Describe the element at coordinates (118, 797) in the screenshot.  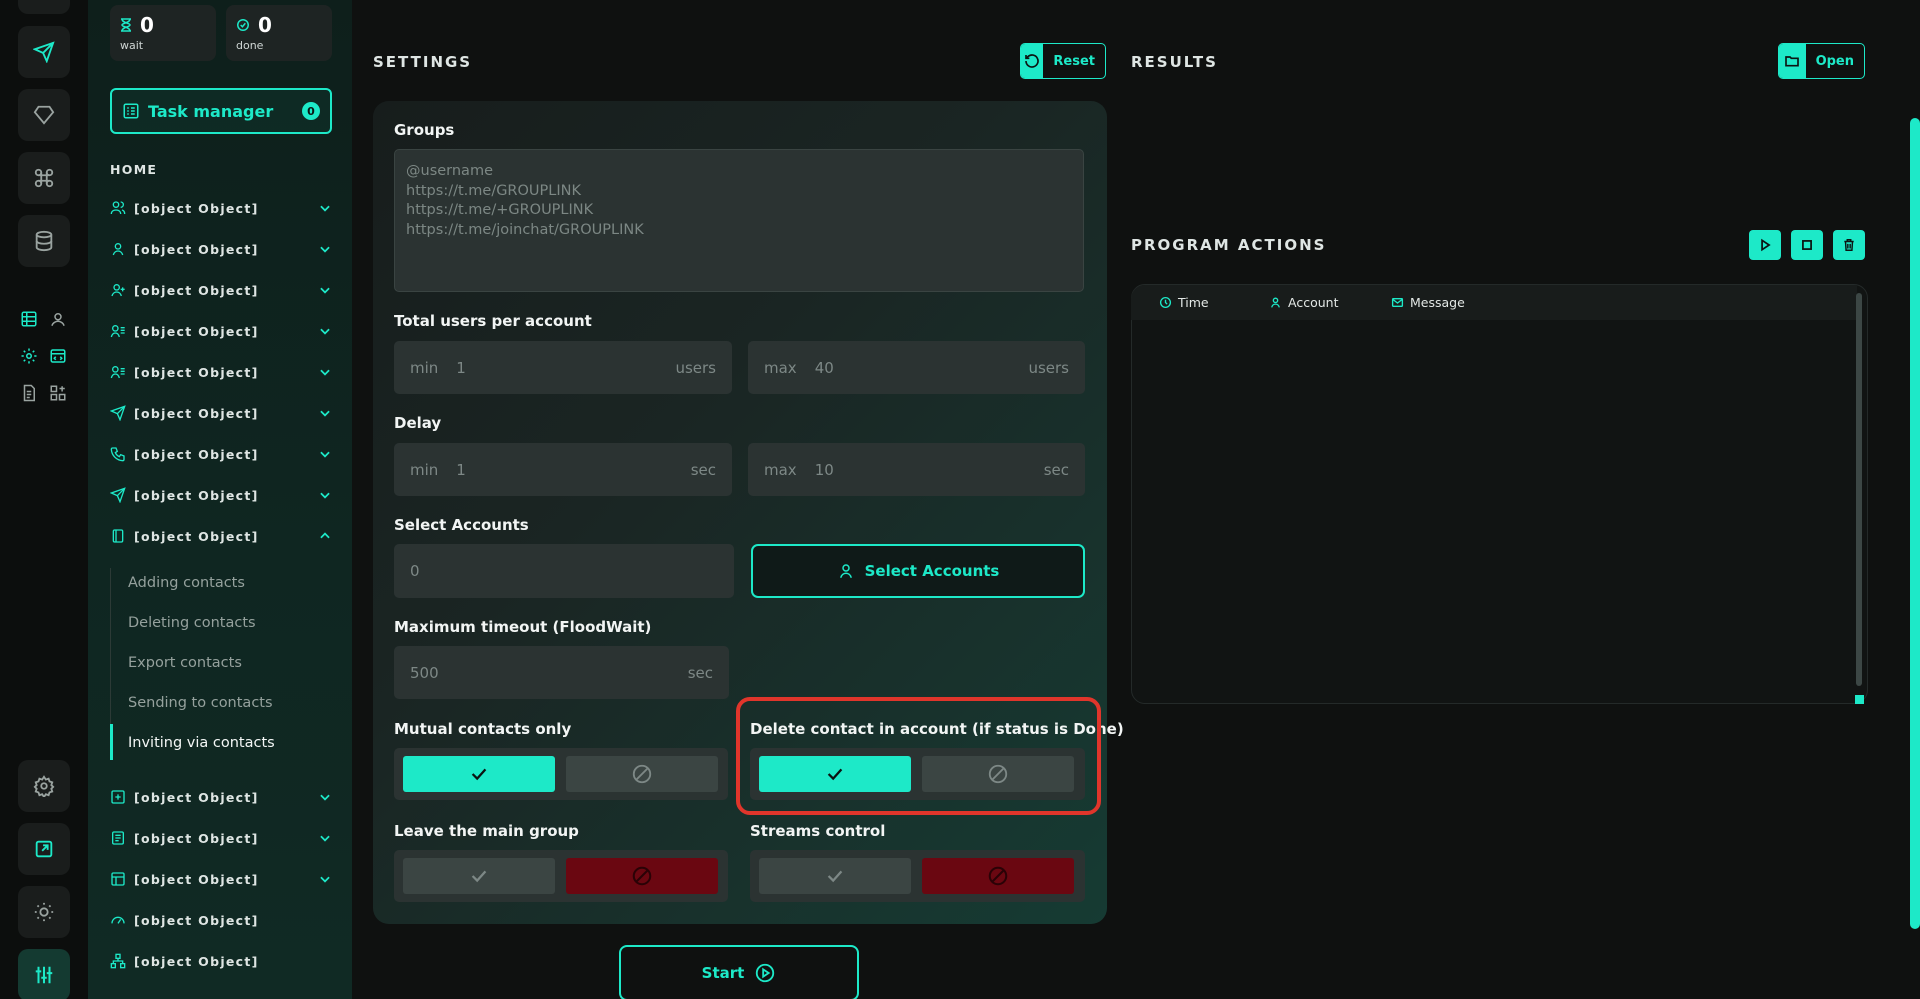
I see `plus-square-icon` at that location.